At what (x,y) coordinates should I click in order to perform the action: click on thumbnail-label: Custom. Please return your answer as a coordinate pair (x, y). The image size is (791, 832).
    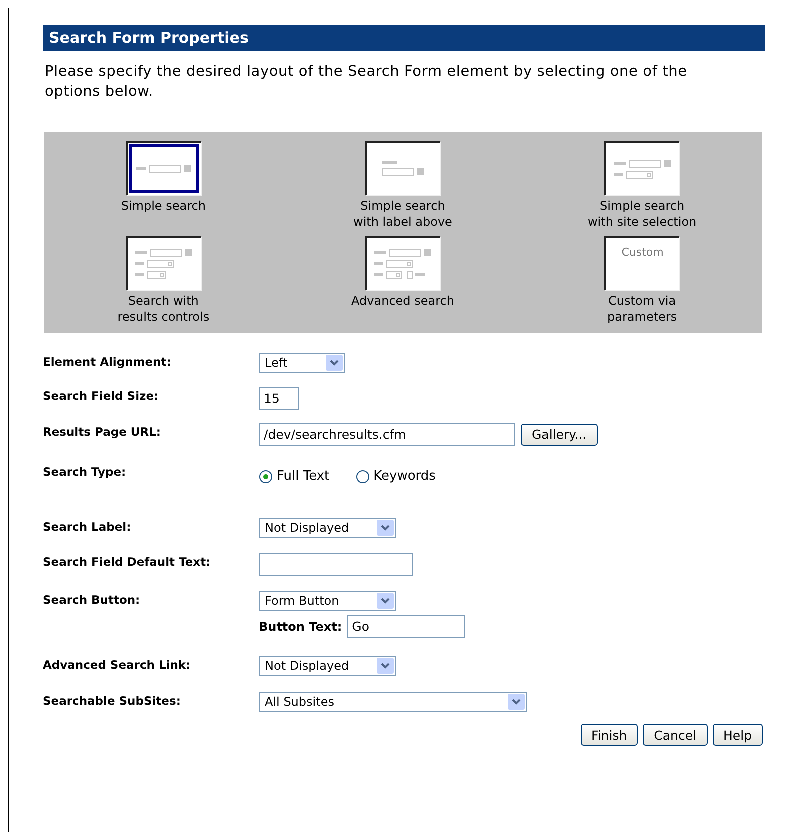
    Looking at the image, I should click on (643, 252).